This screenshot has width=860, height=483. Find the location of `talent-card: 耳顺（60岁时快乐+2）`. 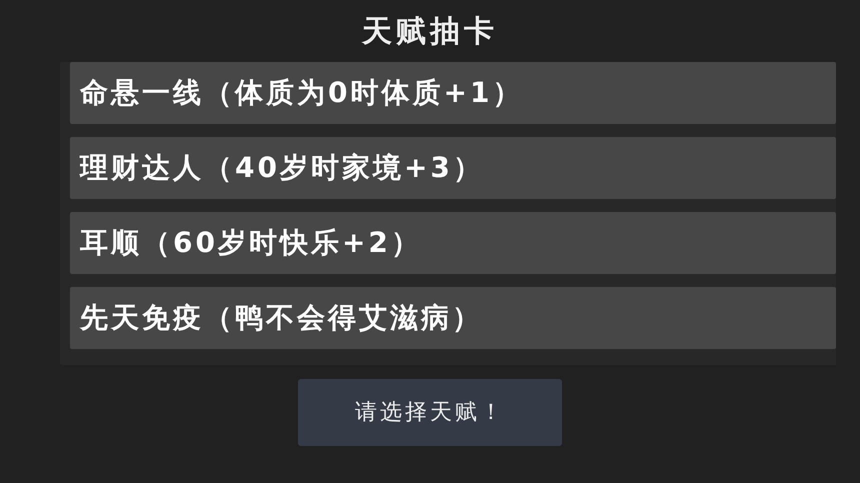

talent-card: 耳顺（60岁时快乐+2） is located at coordinates (453, 243).